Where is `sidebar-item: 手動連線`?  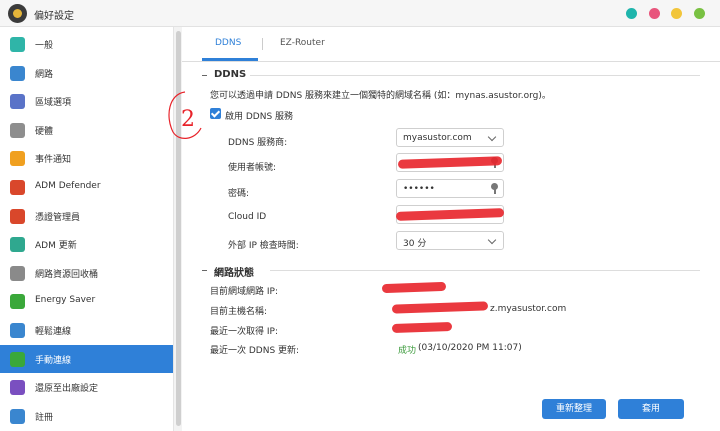
sidebar-item: 手動連線 is located at coordinates (86, 358).